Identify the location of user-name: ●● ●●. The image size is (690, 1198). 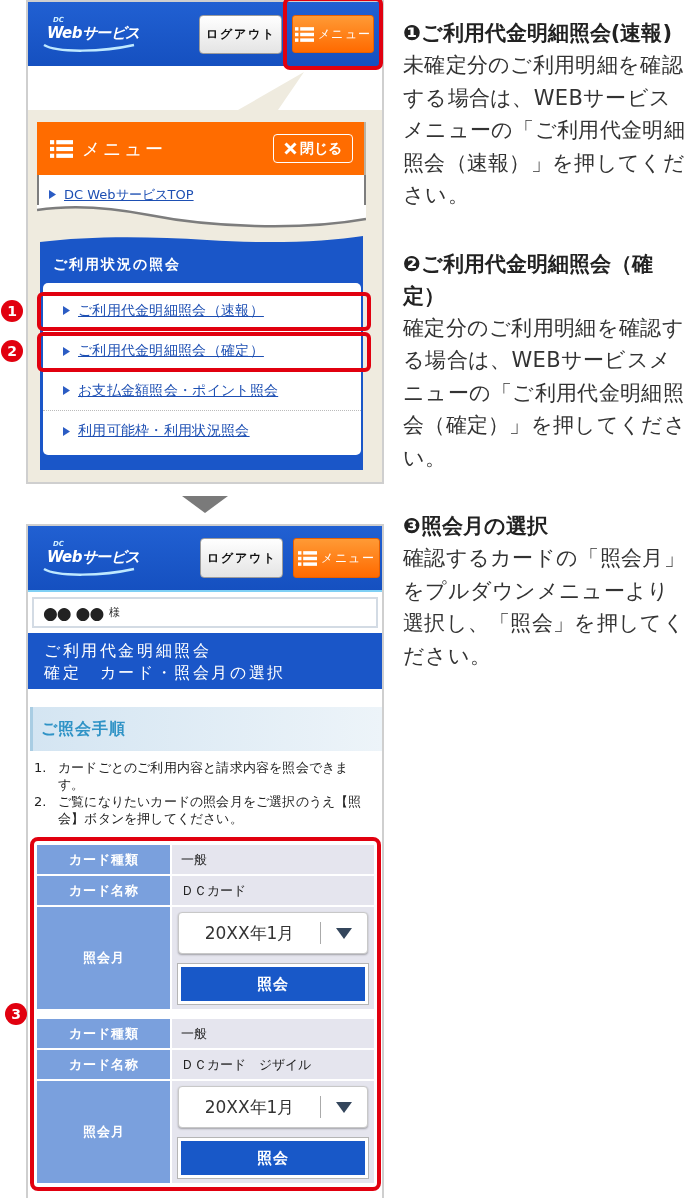
(73, 612).